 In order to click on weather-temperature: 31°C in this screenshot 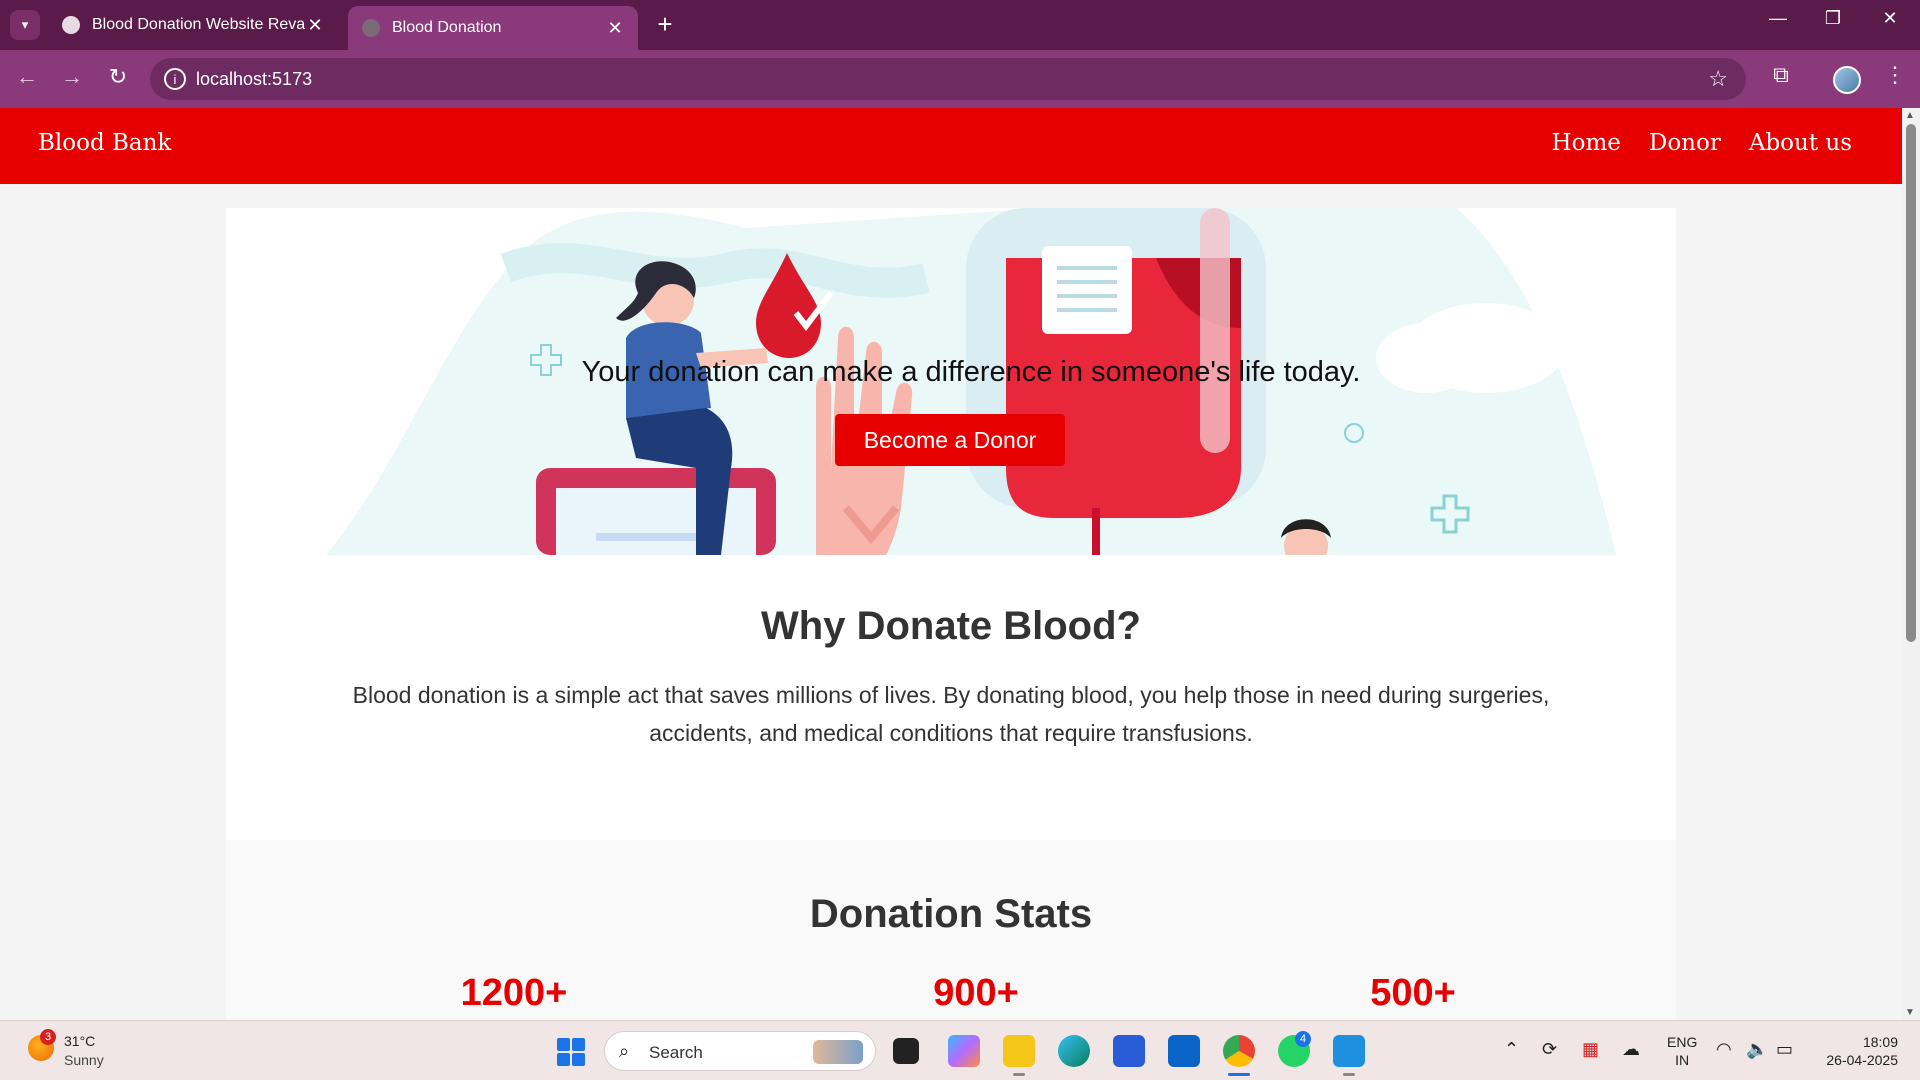, I will do `click(79, 1041)`.